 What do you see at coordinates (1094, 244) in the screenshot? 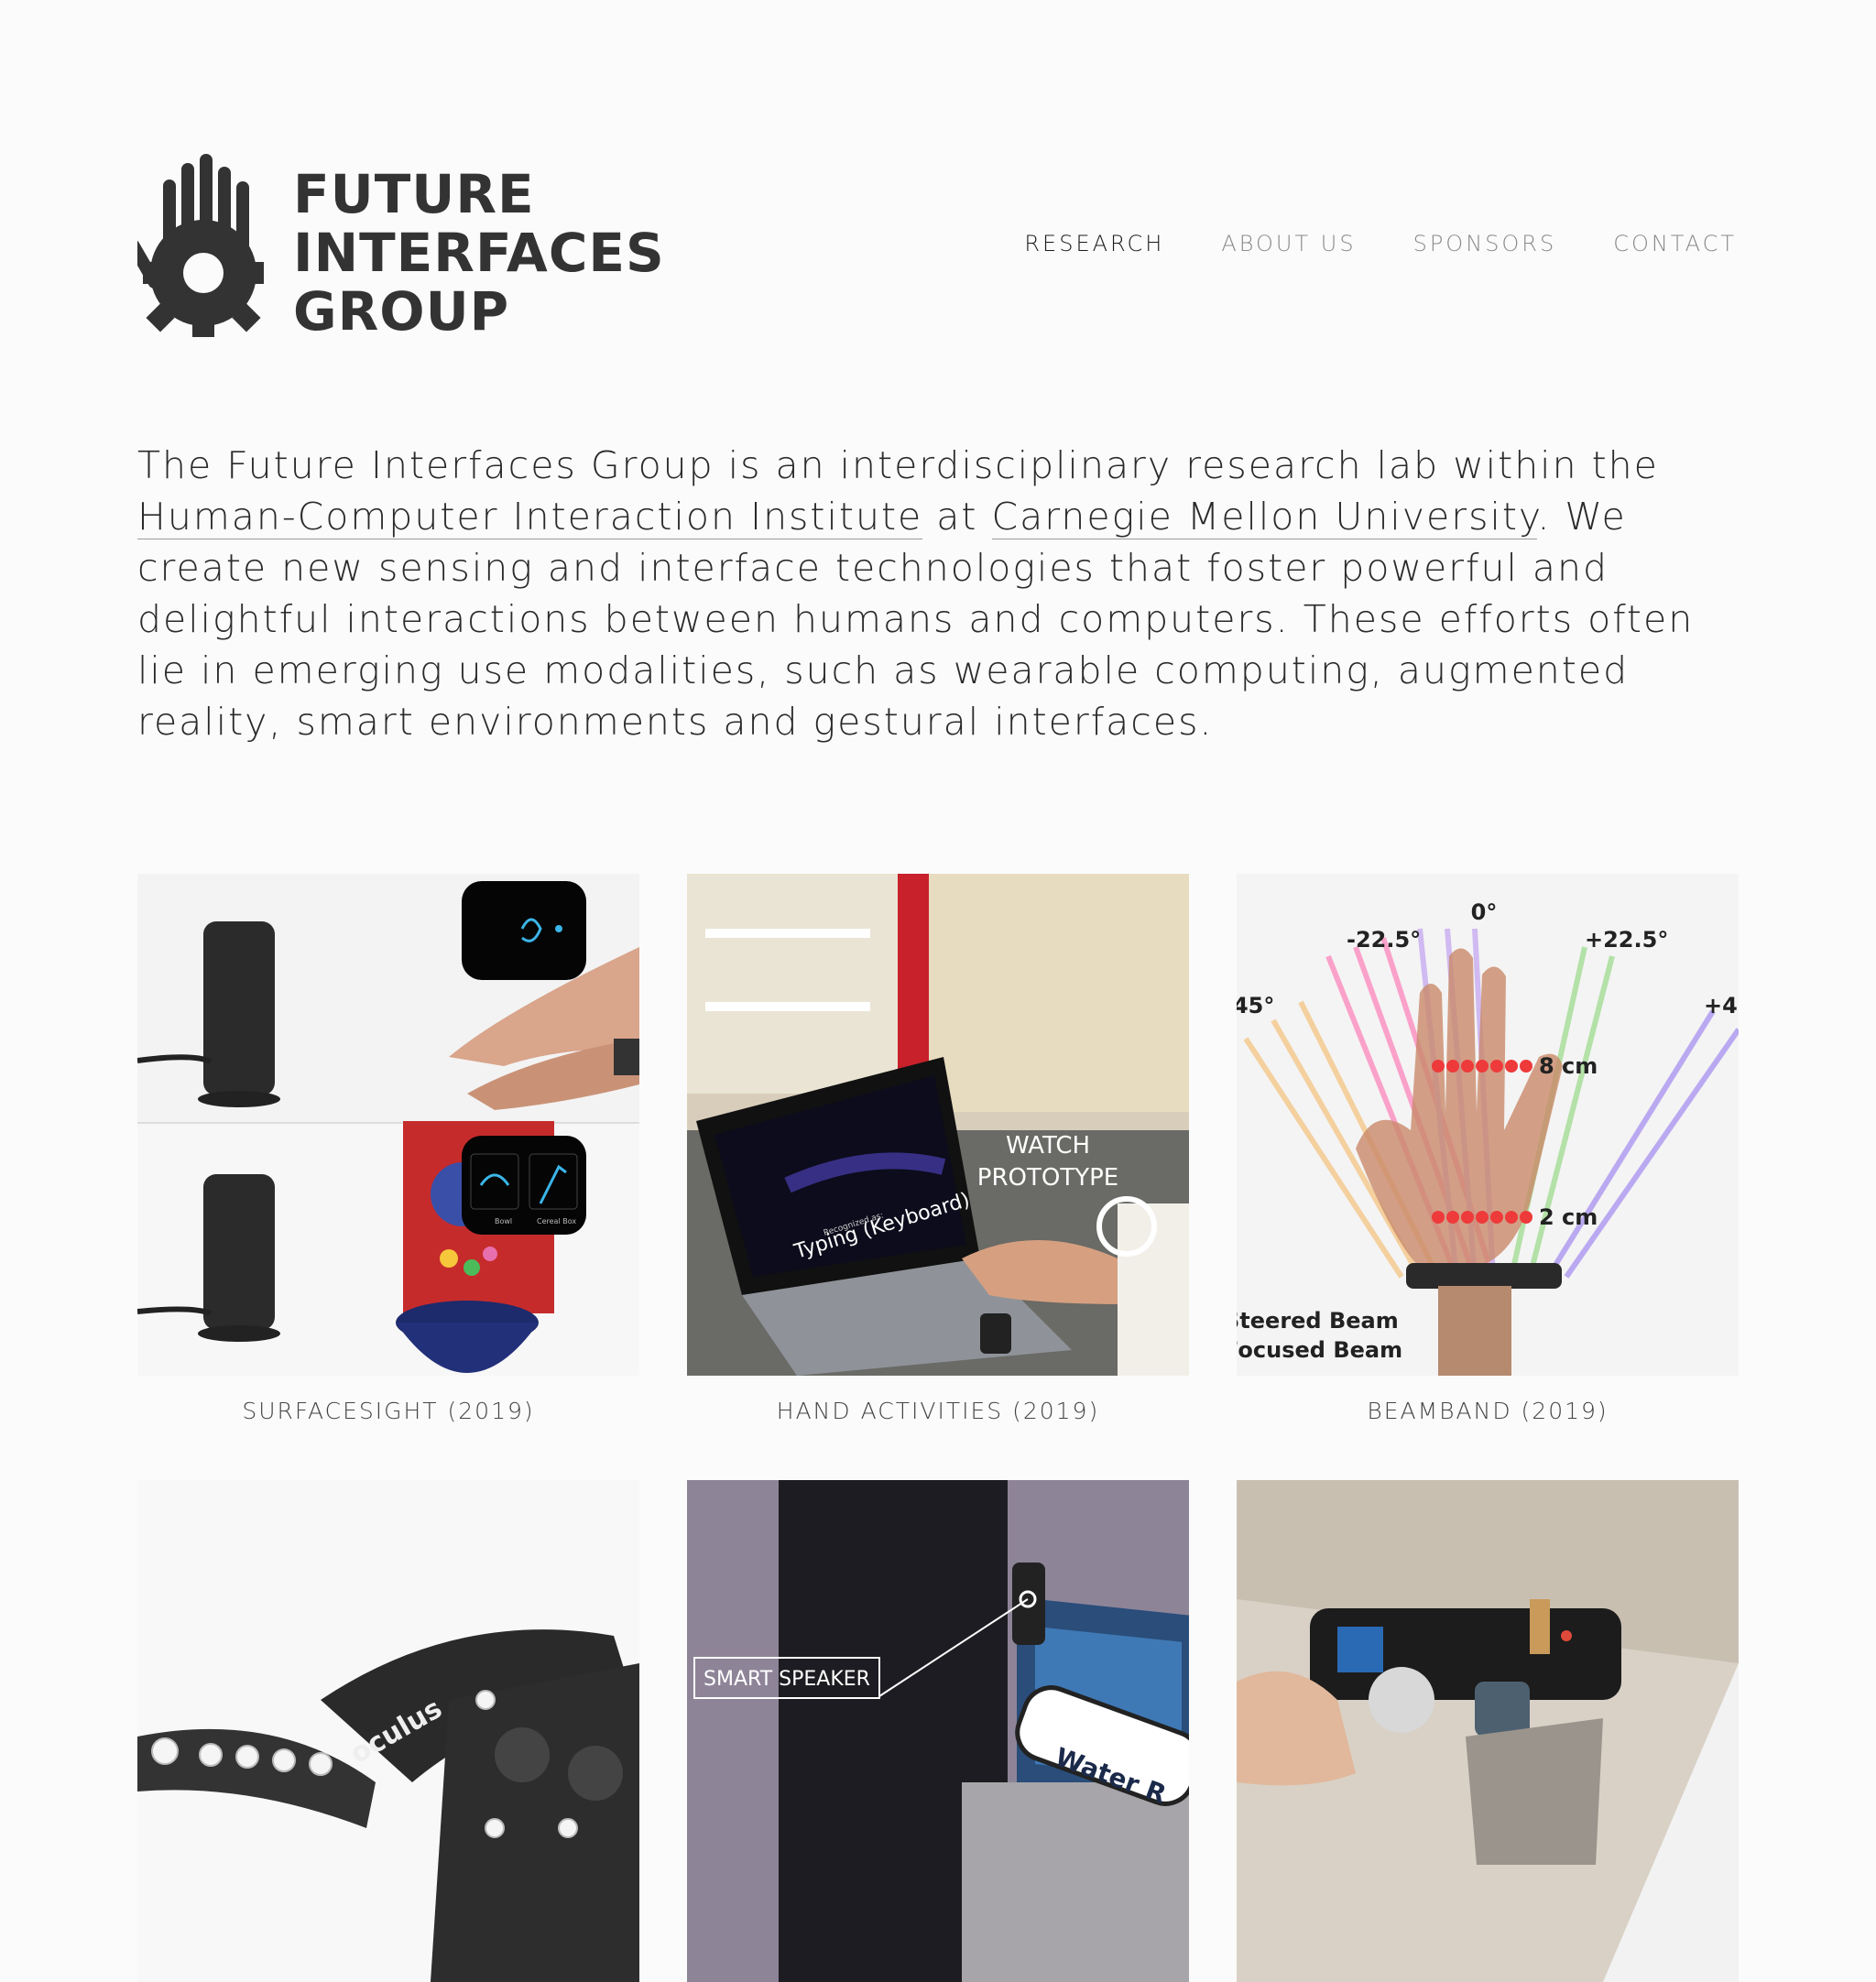
I see `nav-research: RESEARCH` at bounding box center [1094, 244].